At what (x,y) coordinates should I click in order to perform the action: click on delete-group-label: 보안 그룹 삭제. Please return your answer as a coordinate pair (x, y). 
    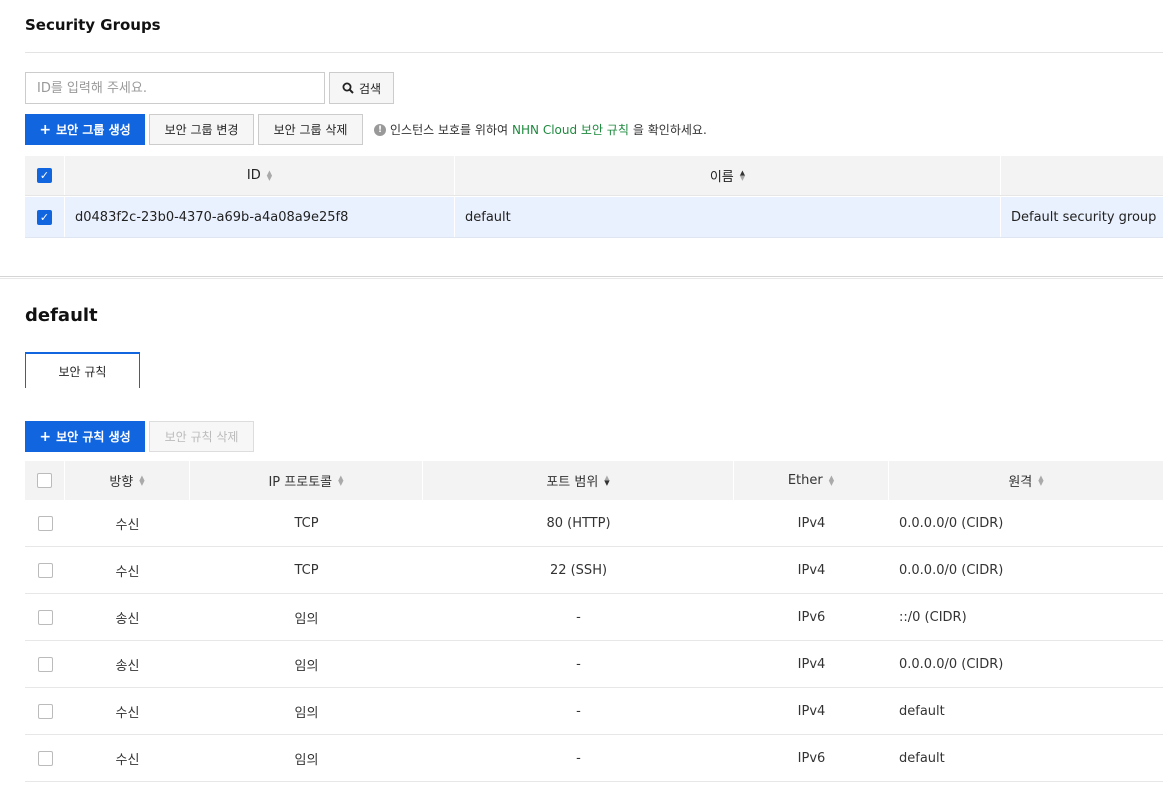
    Looking at the image, I should click on (310, 130).